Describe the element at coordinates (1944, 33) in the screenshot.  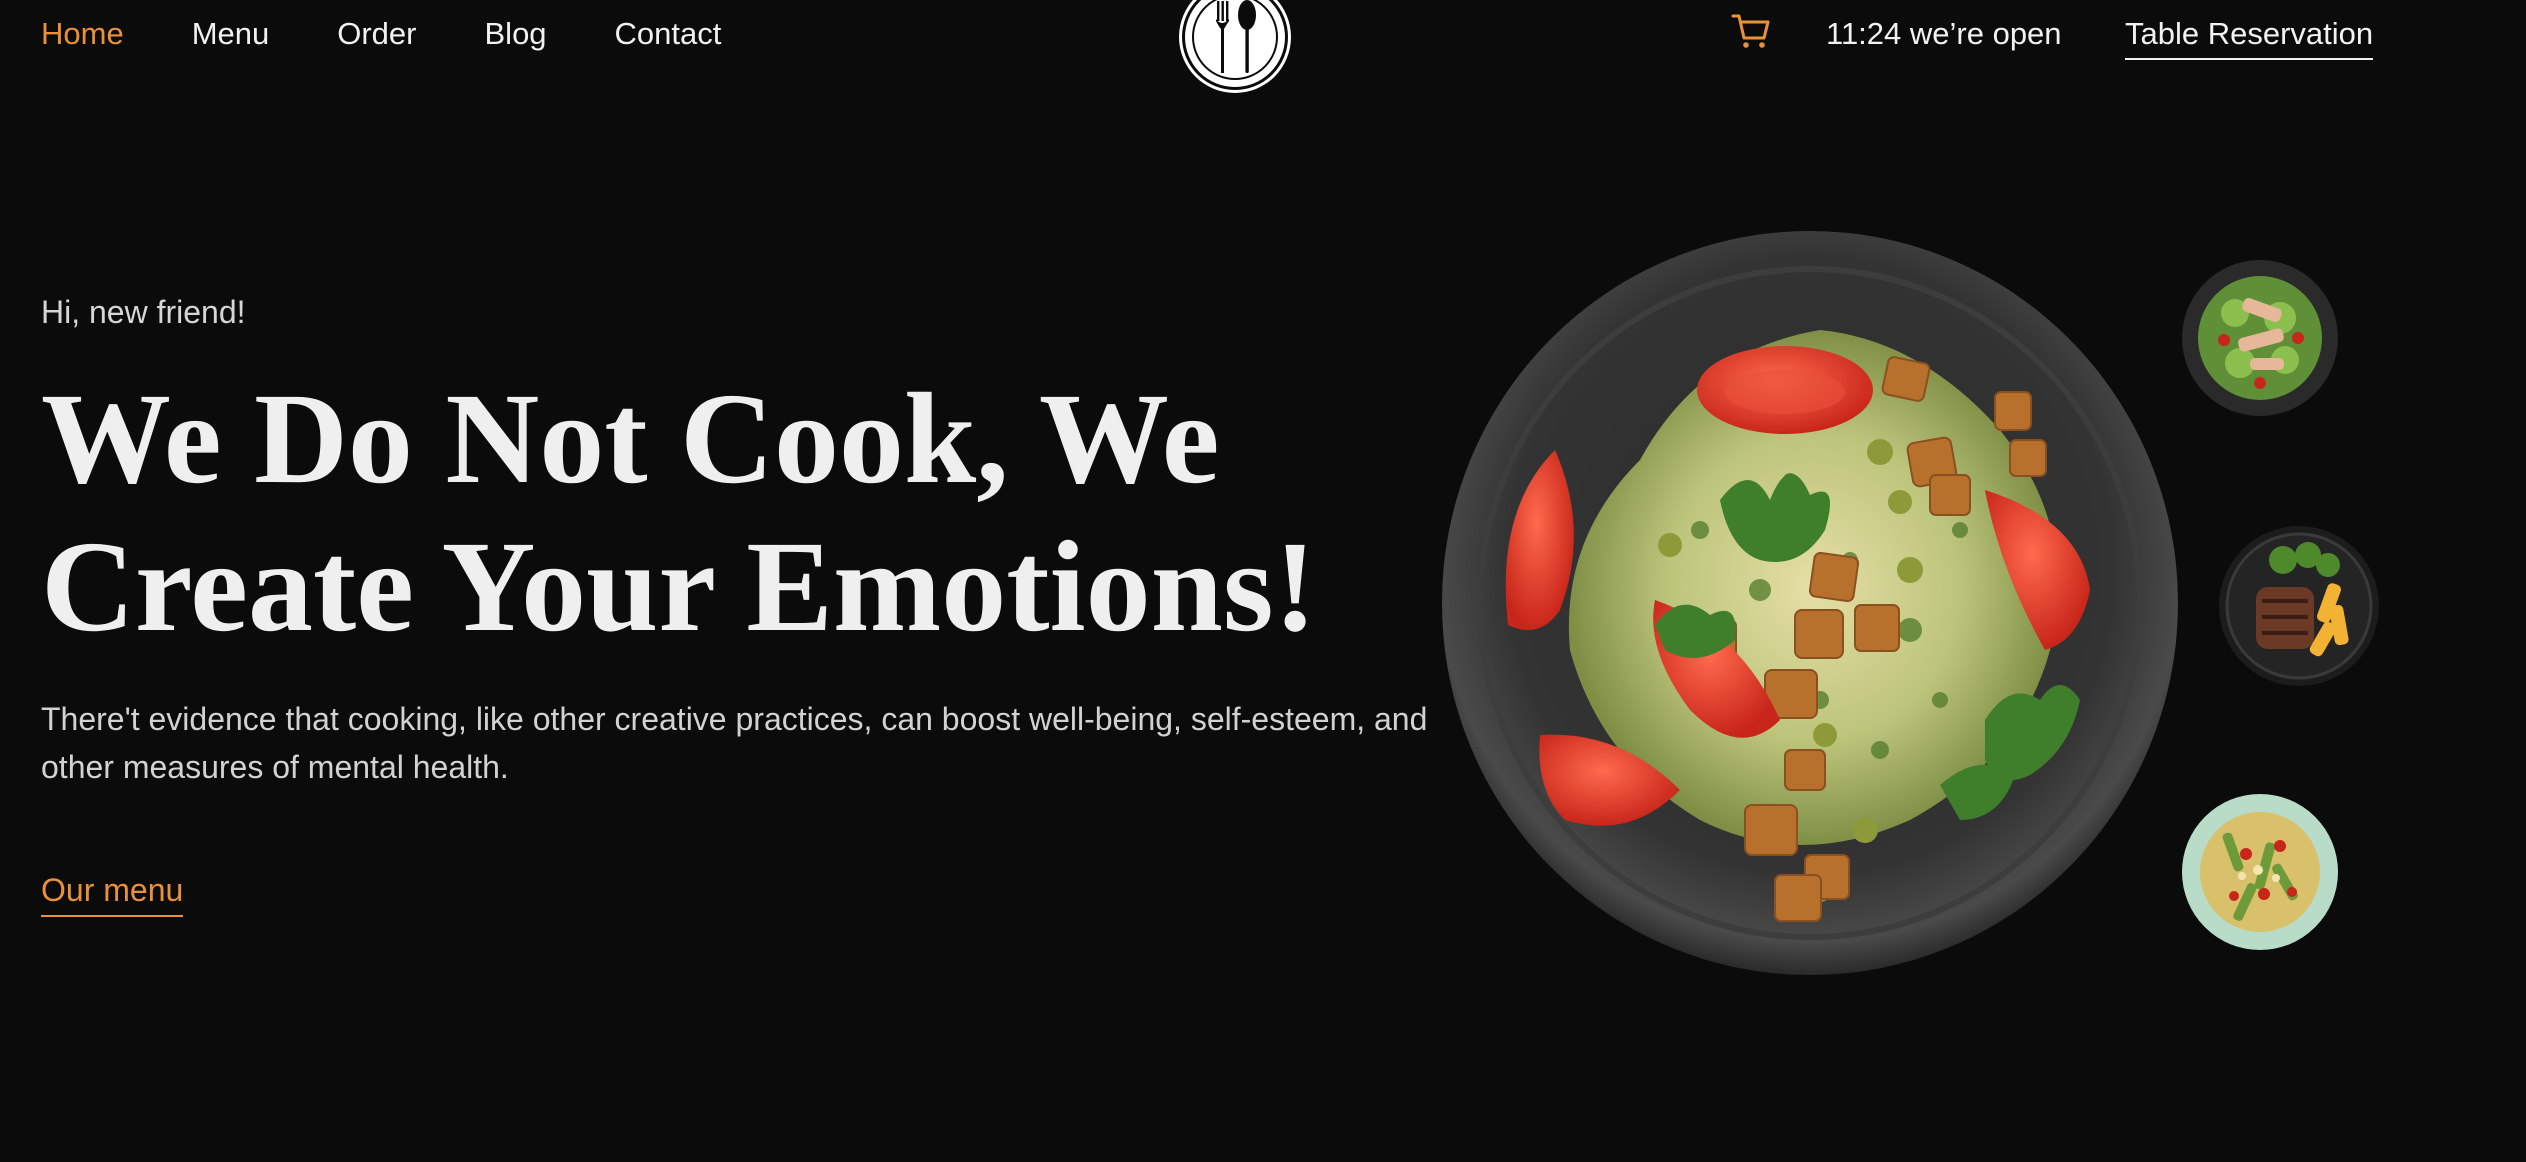
I see `opening-status: 11:24 we’re open` at that location.